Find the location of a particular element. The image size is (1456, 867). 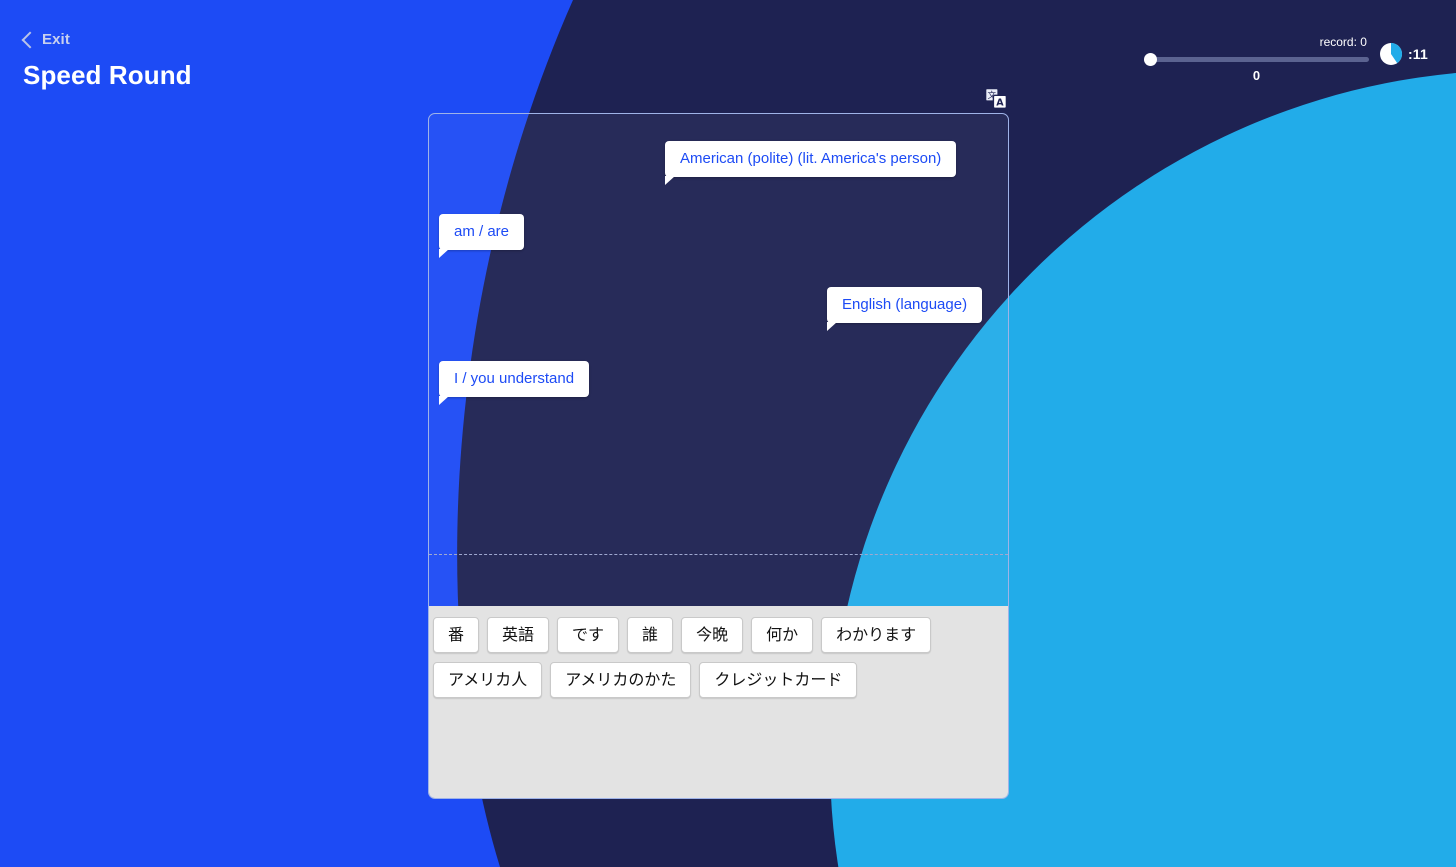

chevron-left-icon is located at coordinates (30, 40).